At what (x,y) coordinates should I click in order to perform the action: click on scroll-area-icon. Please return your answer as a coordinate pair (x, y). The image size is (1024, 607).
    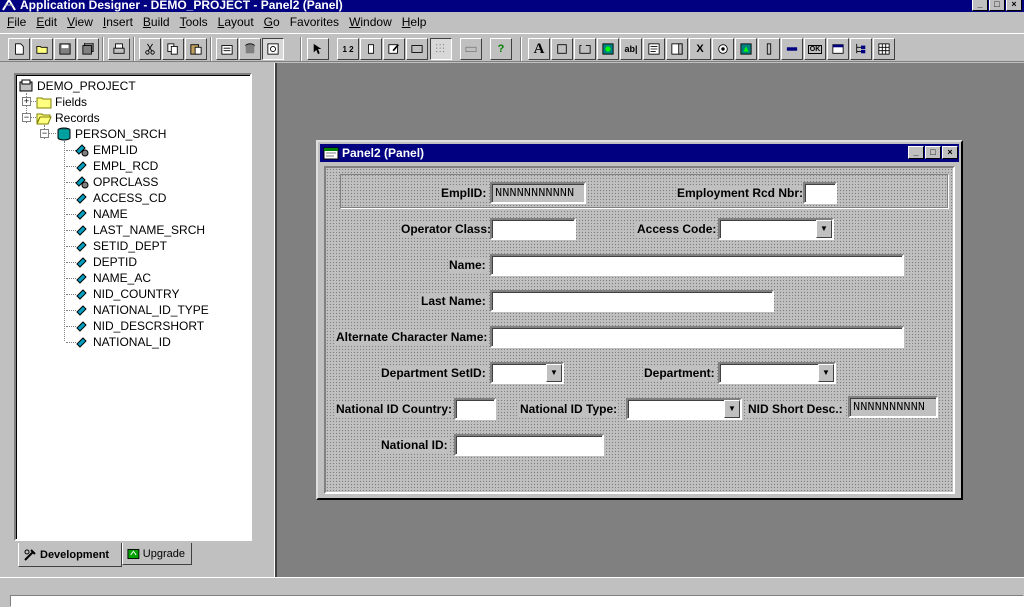
    Looking at the image, I should click on (746, 49).